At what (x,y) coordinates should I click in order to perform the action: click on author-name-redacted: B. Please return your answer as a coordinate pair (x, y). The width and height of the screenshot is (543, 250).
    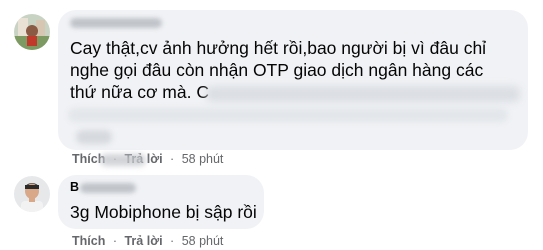
    Looking at the image, I should click on (74, 187).